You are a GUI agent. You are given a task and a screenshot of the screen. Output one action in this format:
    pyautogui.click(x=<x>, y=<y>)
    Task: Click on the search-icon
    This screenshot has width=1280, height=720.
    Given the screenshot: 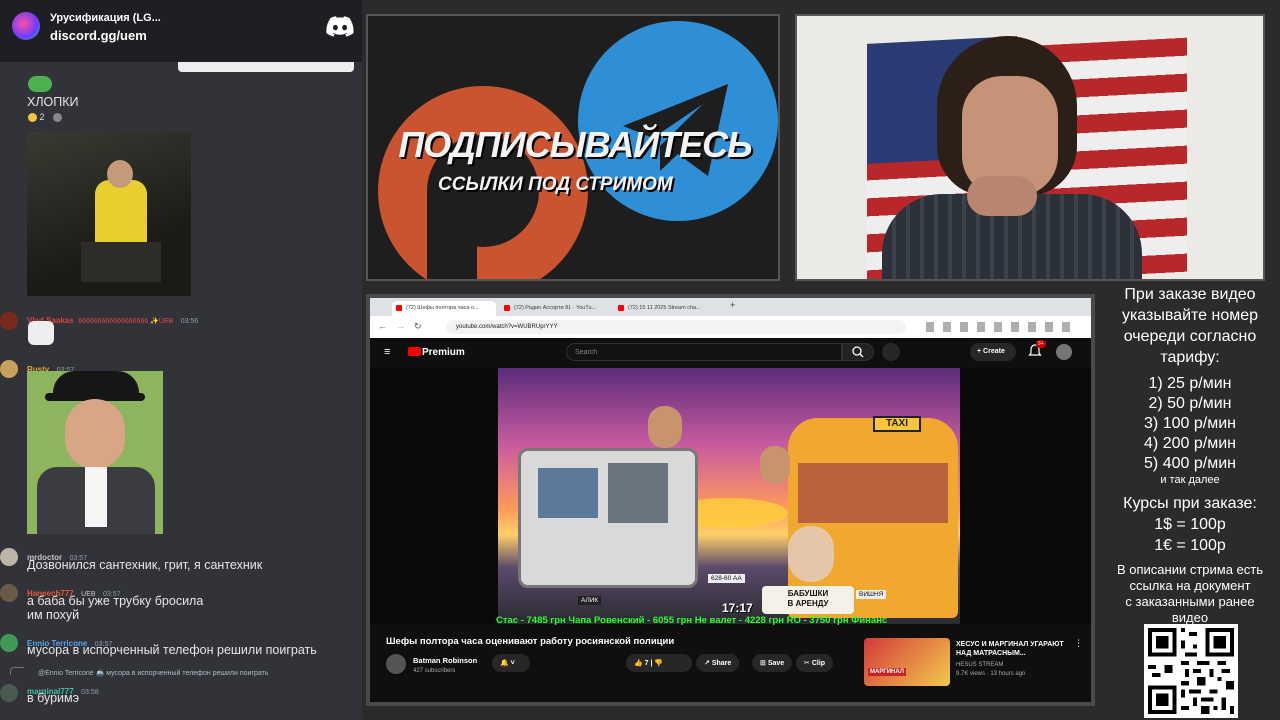 What is the action you would take?
    pyautogui.click(x=858, y=352)
    